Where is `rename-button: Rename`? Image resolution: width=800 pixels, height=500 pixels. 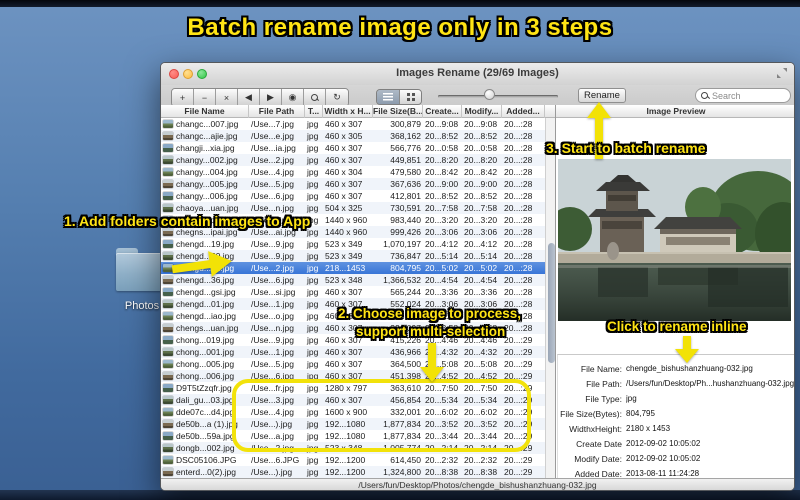 rename-button: Rename is located at coordinates (602, 95).